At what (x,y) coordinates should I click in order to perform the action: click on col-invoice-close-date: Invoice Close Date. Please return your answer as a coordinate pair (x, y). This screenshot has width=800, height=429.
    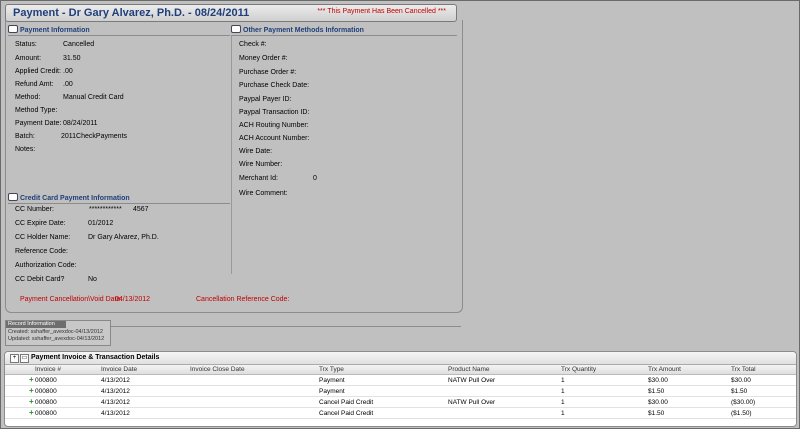
    Looking at the image, I should click on (217, 369).